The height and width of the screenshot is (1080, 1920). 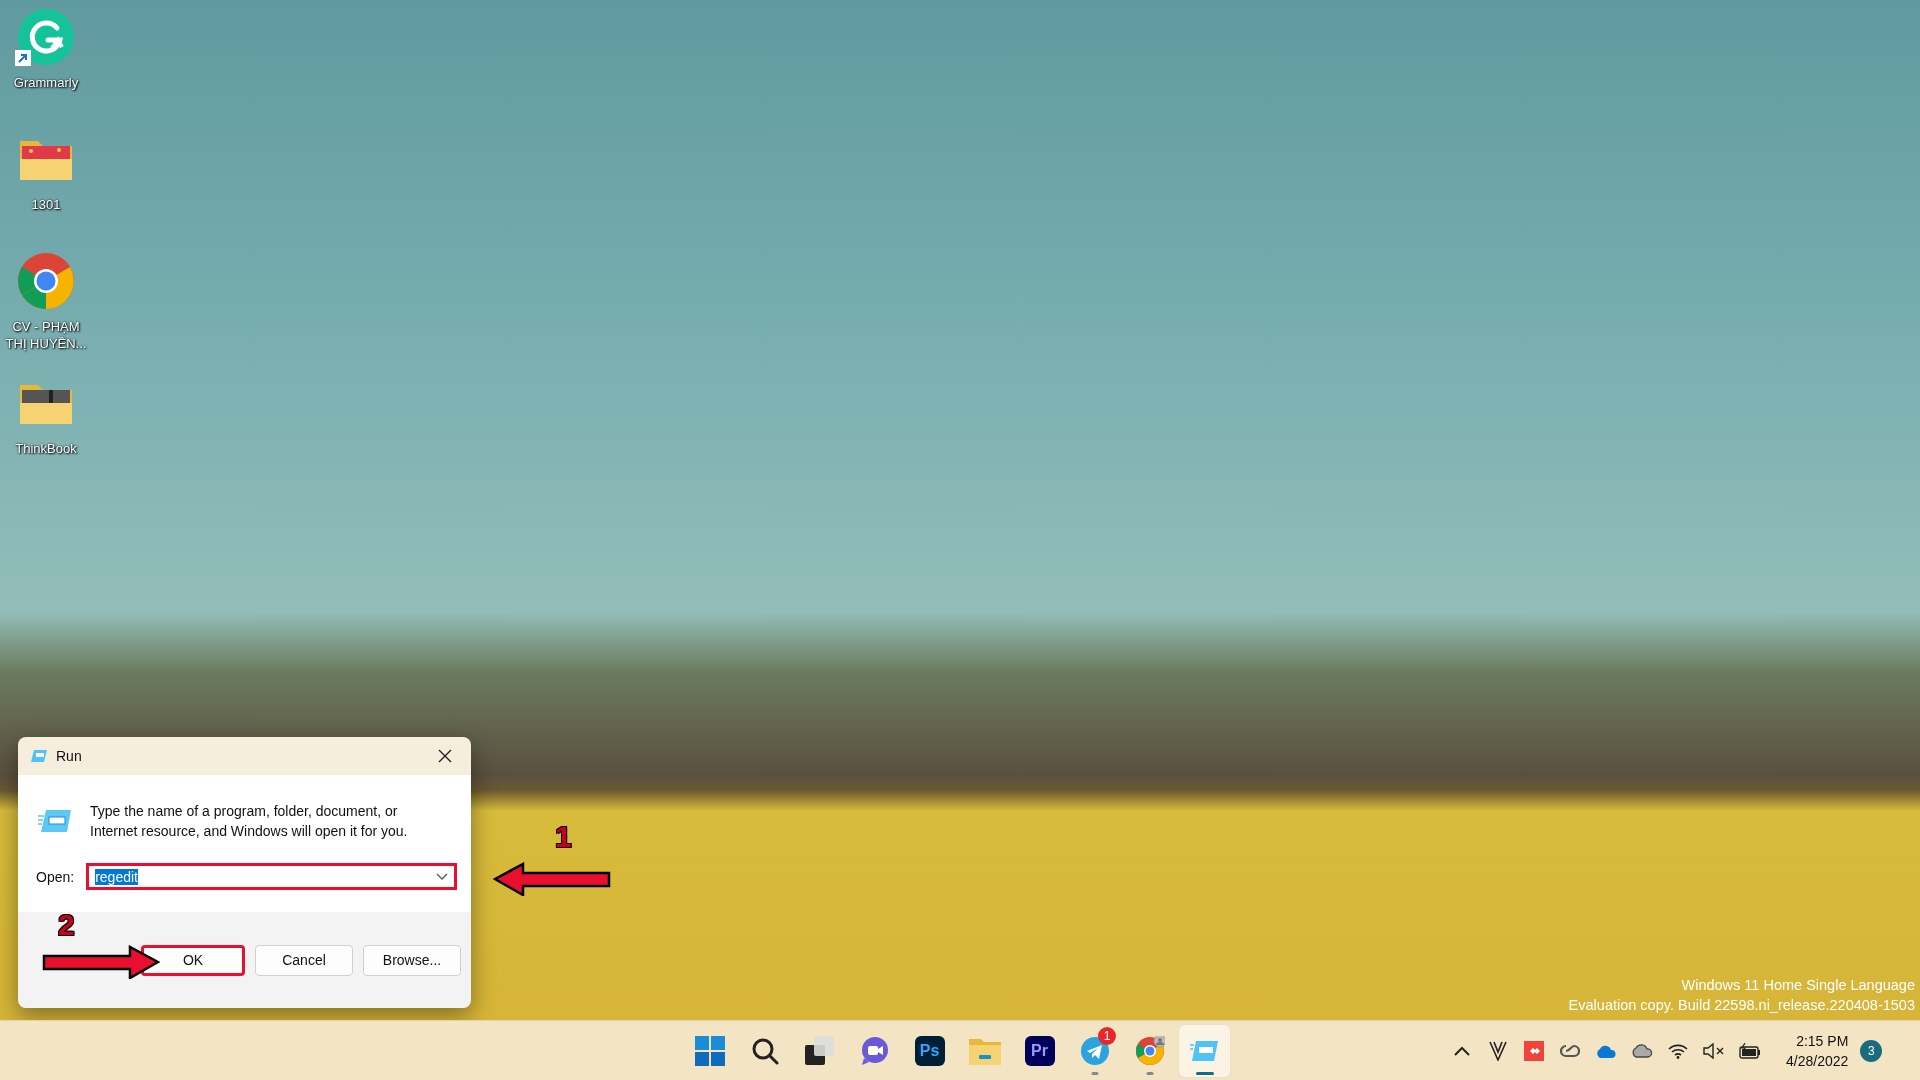 I want to click on grammarly-logo-icon, so click(x=46, y=37).